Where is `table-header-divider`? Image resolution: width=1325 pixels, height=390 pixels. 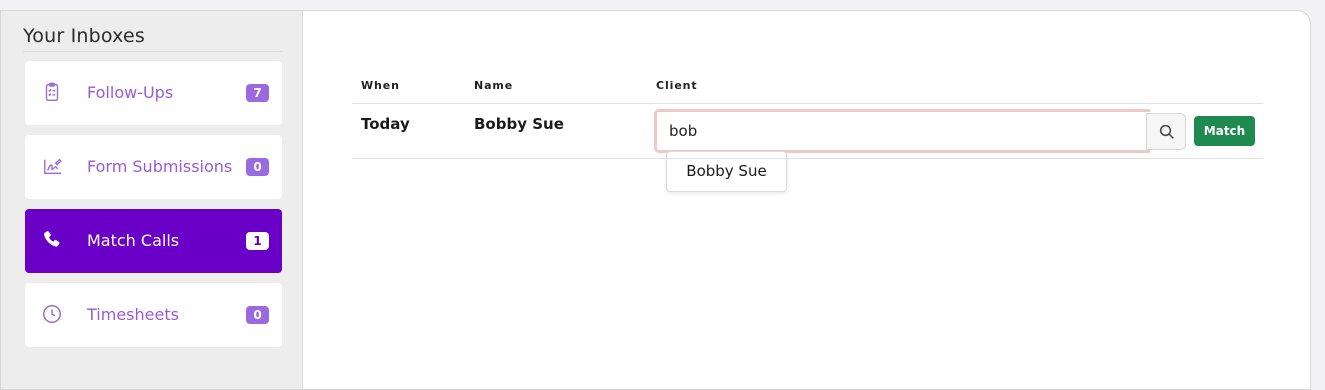
table-header-divider is located at coordinates (807, 103).